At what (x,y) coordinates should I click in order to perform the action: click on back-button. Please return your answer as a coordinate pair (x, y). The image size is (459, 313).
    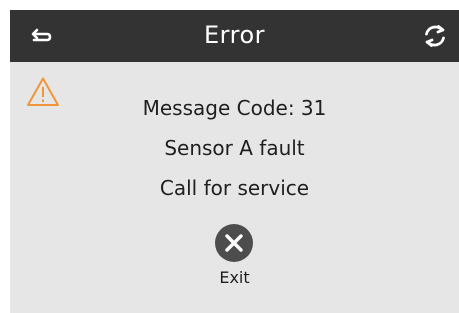
    Looking at the image, I should click on (41, 36).